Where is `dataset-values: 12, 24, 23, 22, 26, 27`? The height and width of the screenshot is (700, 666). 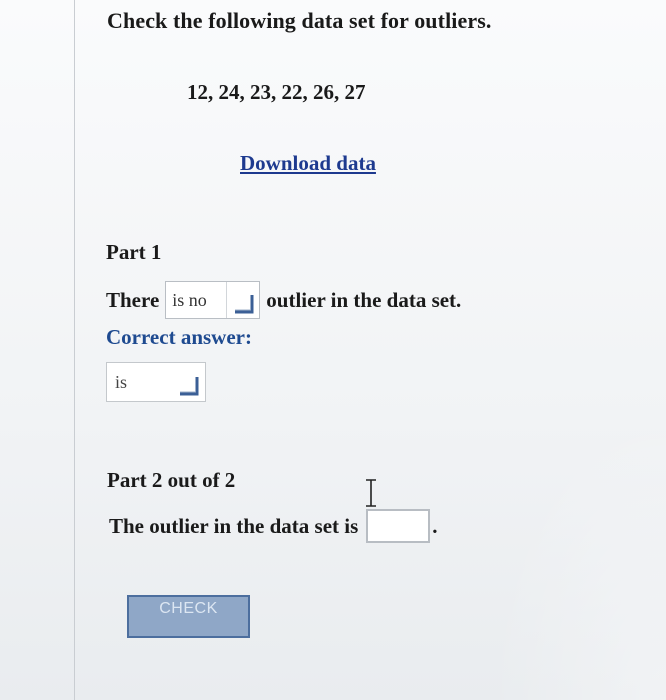
dataset-values: 12, 24, 23, 22, 26, 27 is located at coordinates (276, 92).